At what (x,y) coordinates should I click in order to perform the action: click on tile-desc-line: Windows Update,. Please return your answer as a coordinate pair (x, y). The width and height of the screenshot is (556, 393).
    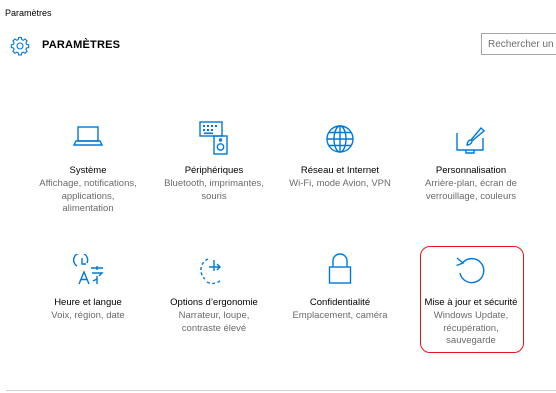
    Looking at the image, I should click on (471, 315).